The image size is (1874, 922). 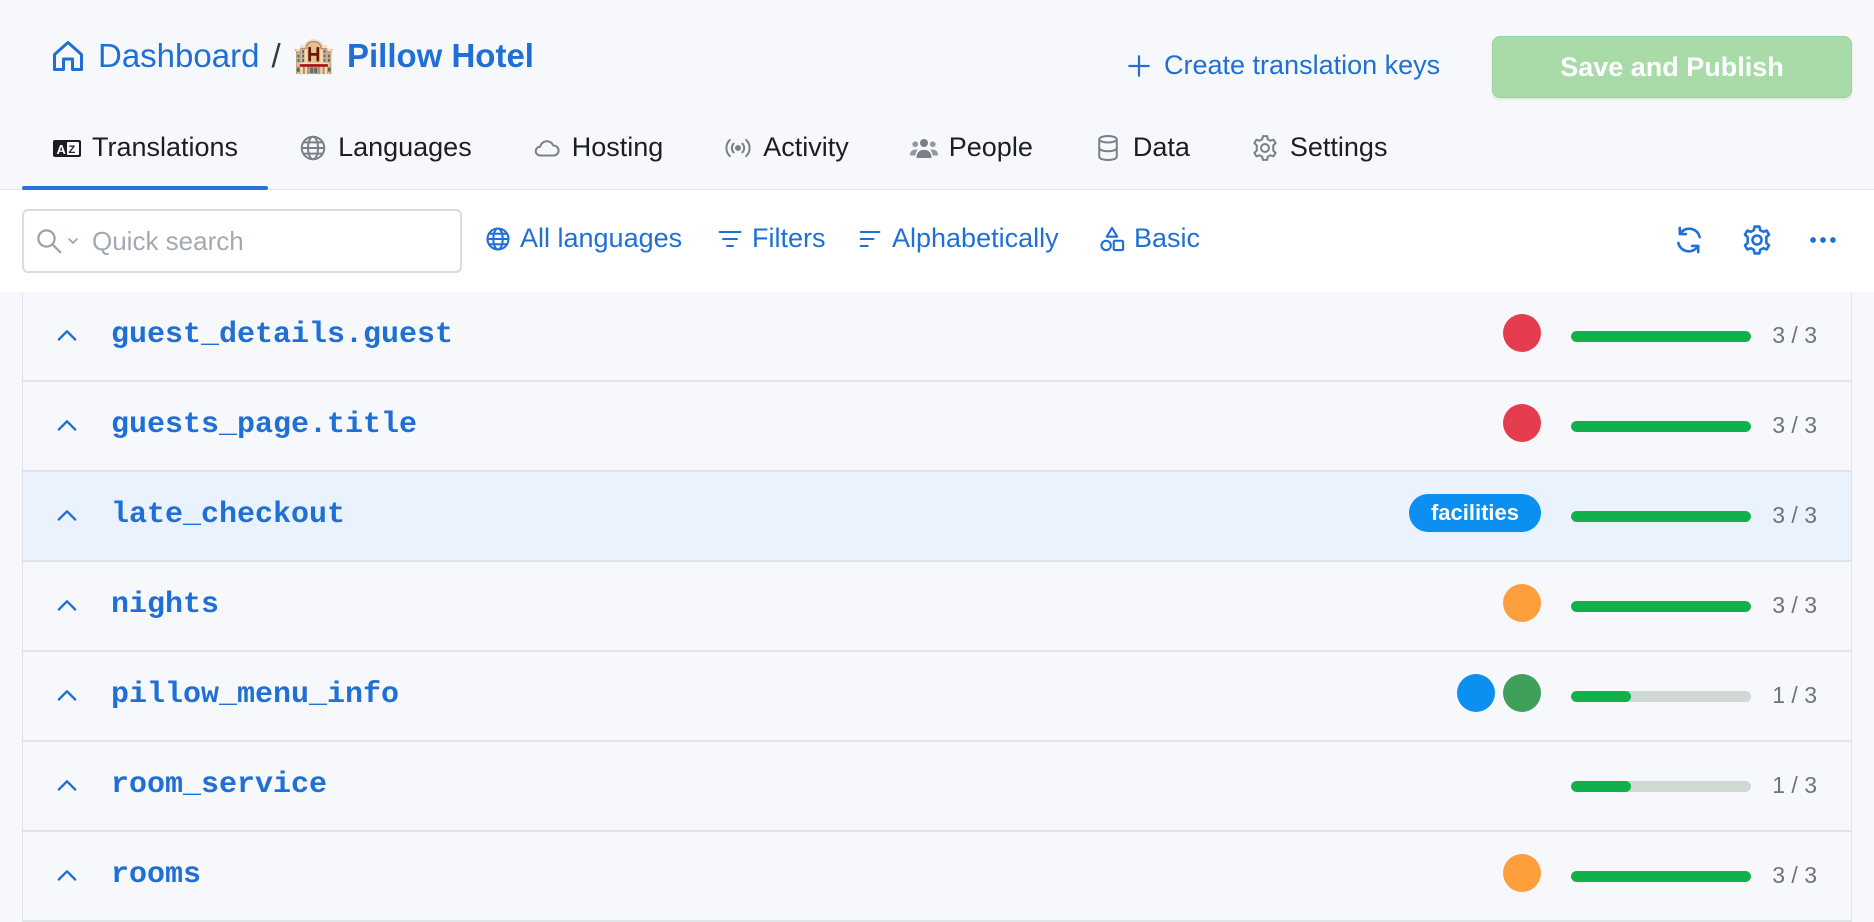 What do you see at coordinates (219, 785) in the screenshot?
I see `translation-key: room_service` at bounding box center [219, 785].